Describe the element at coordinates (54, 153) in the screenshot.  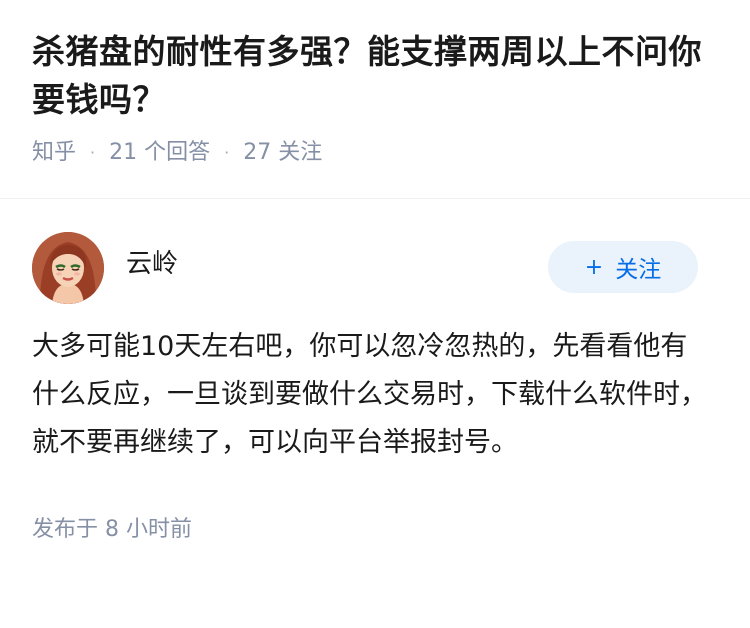
I see `source-label: 知乎` at that location.